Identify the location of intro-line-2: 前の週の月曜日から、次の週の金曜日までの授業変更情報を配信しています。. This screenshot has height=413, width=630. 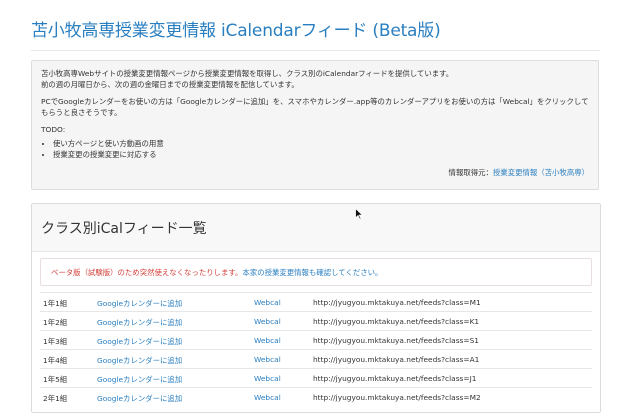
(170, 84).